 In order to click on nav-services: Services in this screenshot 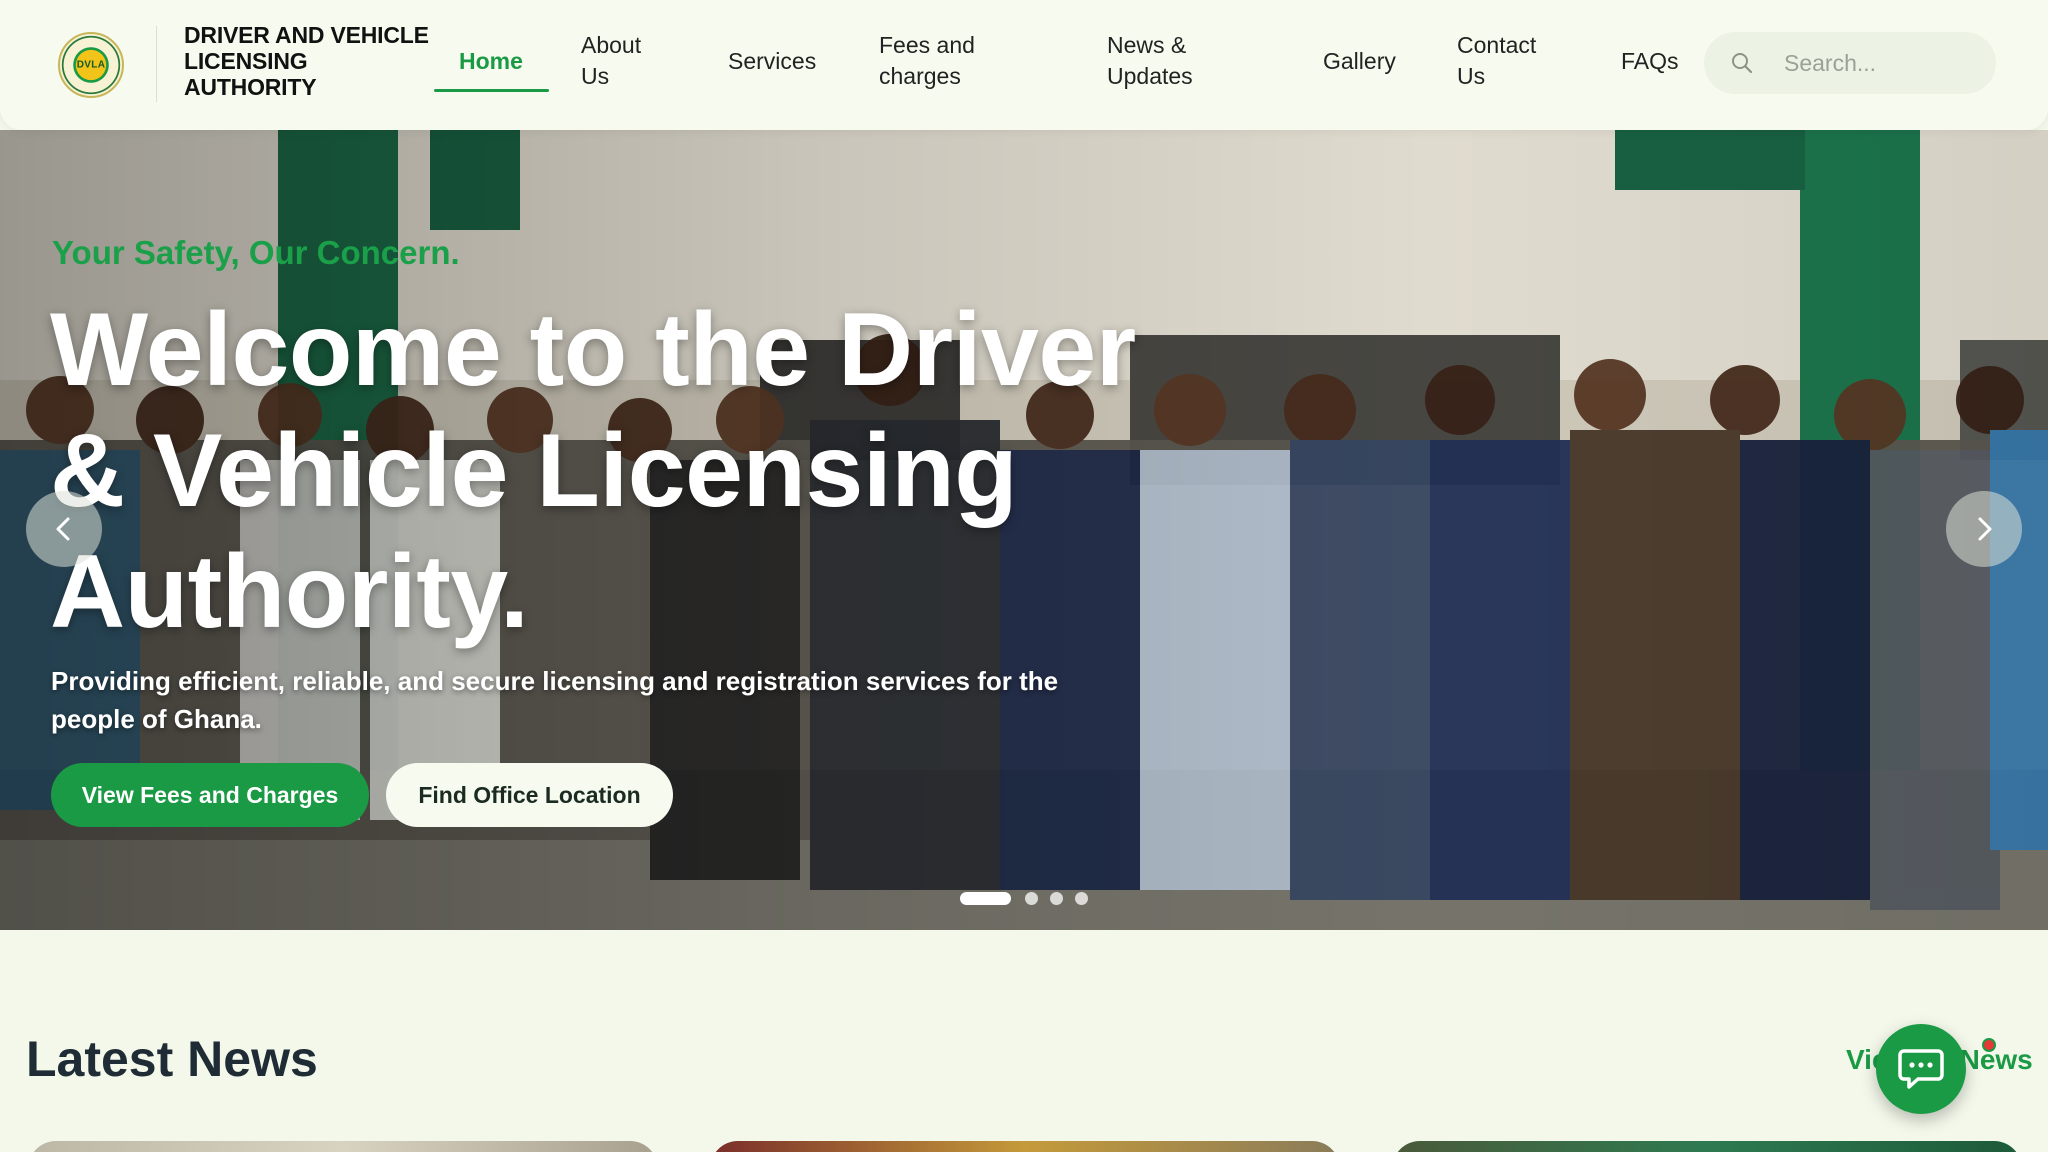, I will do `click(783, 61)`.